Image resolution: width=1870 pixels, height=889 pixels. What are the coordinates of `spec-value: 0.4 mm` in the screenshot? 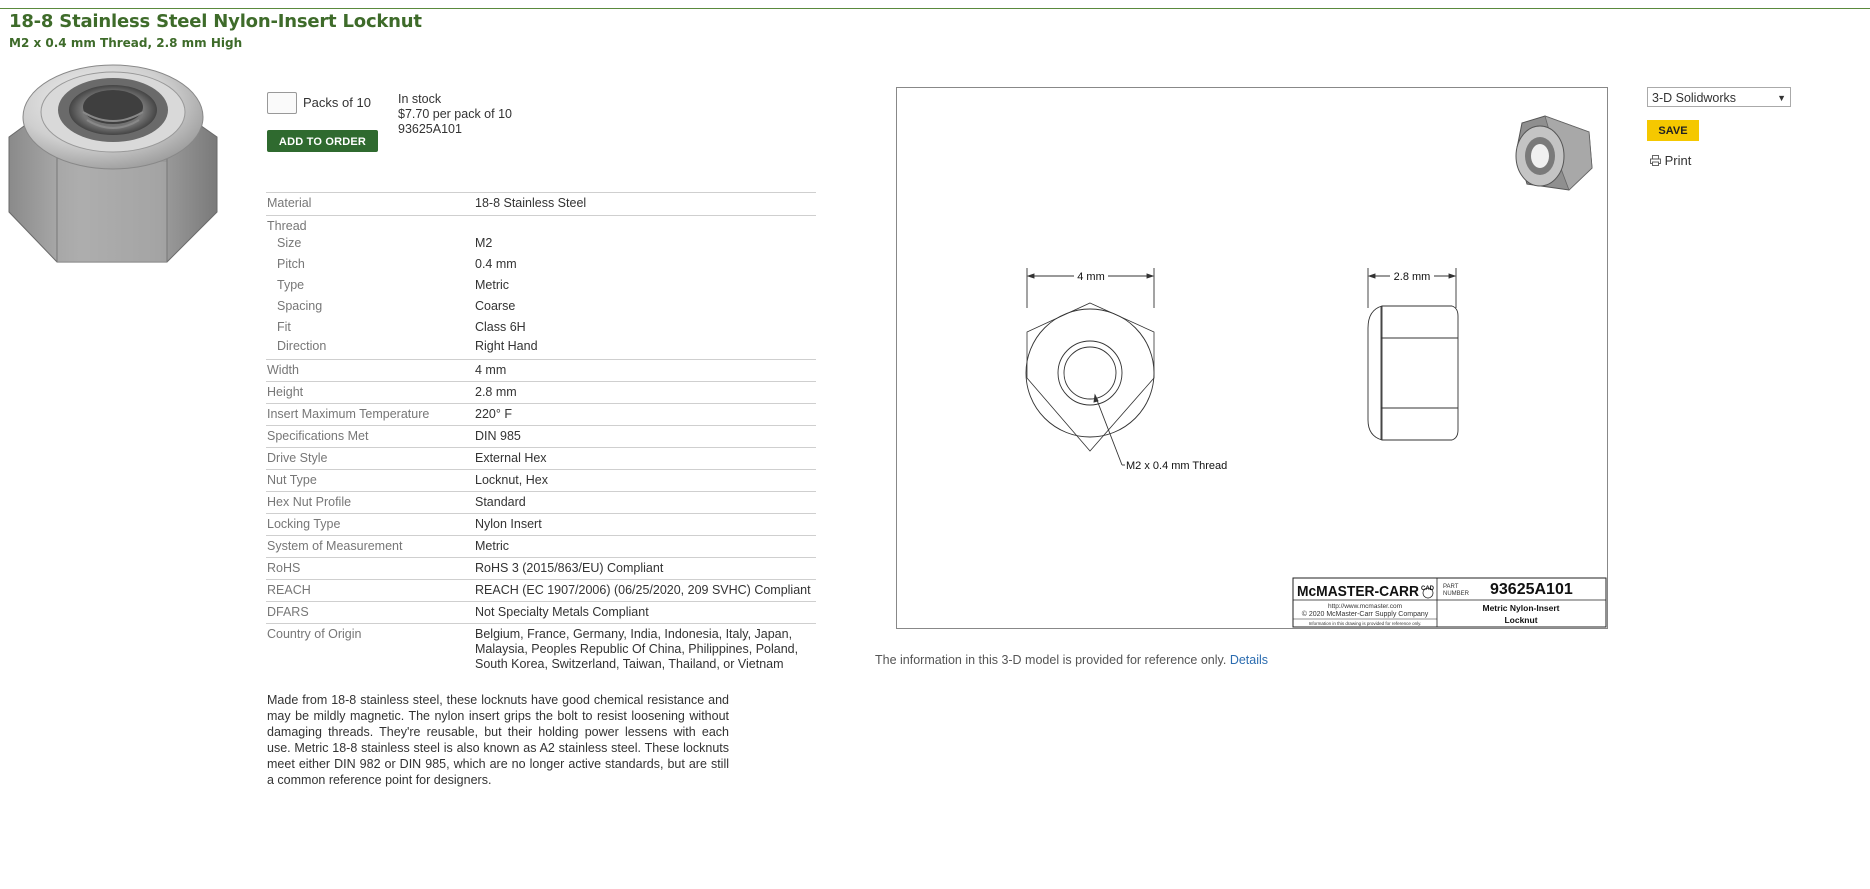 It's located at (496, 263).